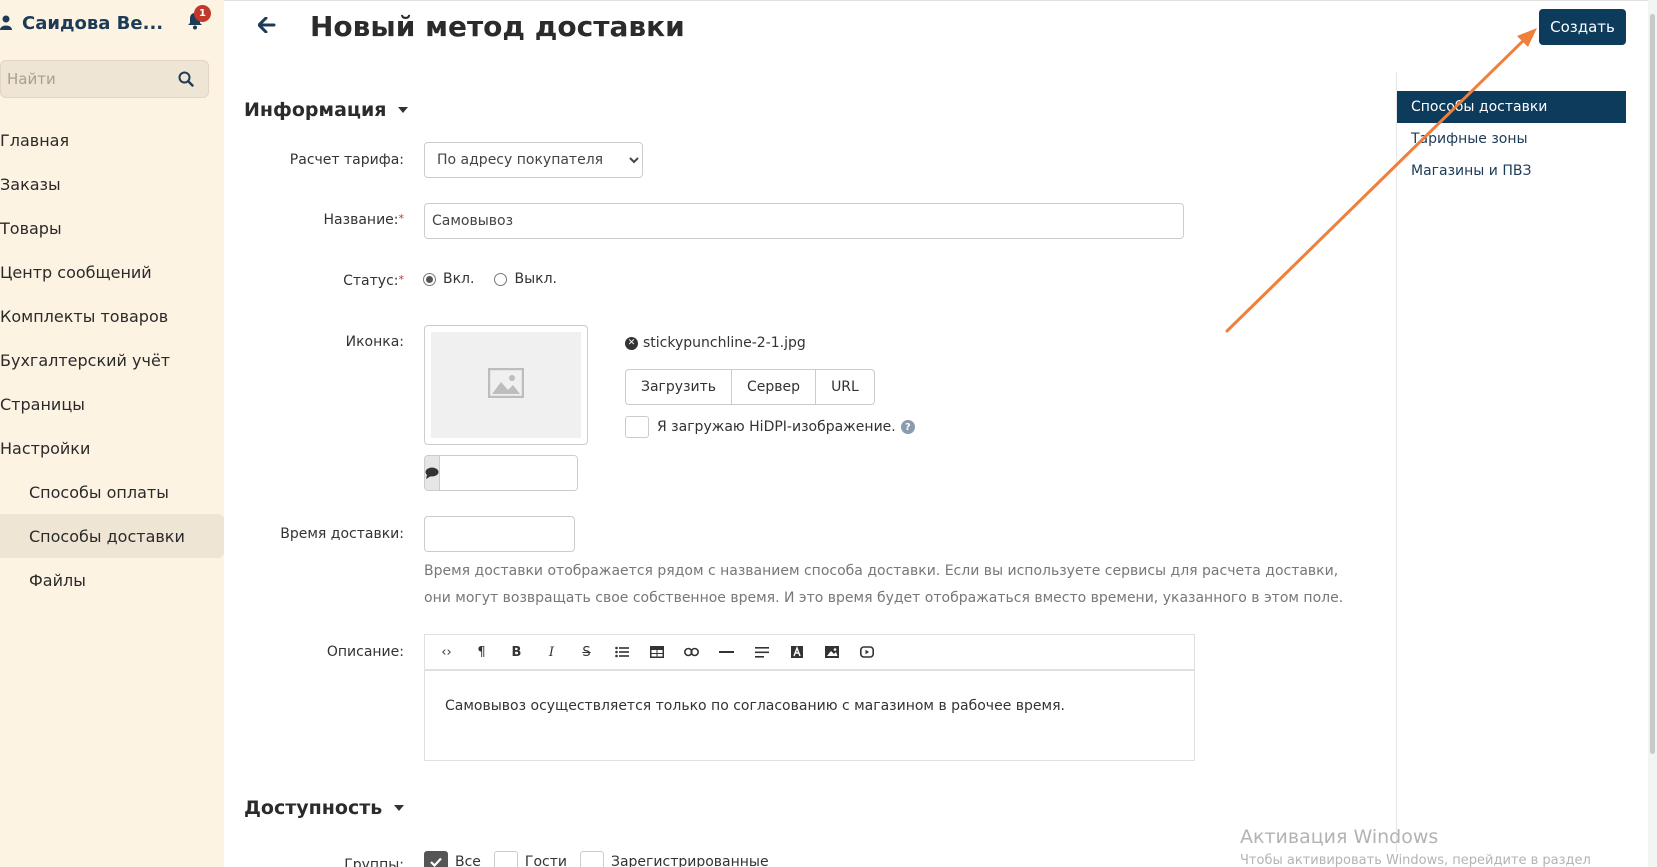 Image resolution: width=1657 pixels, height=867 pixels. What do you see at coordinates (690, 860) in the screenshot?
I see `group-registered-label: Зарегистрированные` at bounding box center [690, 860].